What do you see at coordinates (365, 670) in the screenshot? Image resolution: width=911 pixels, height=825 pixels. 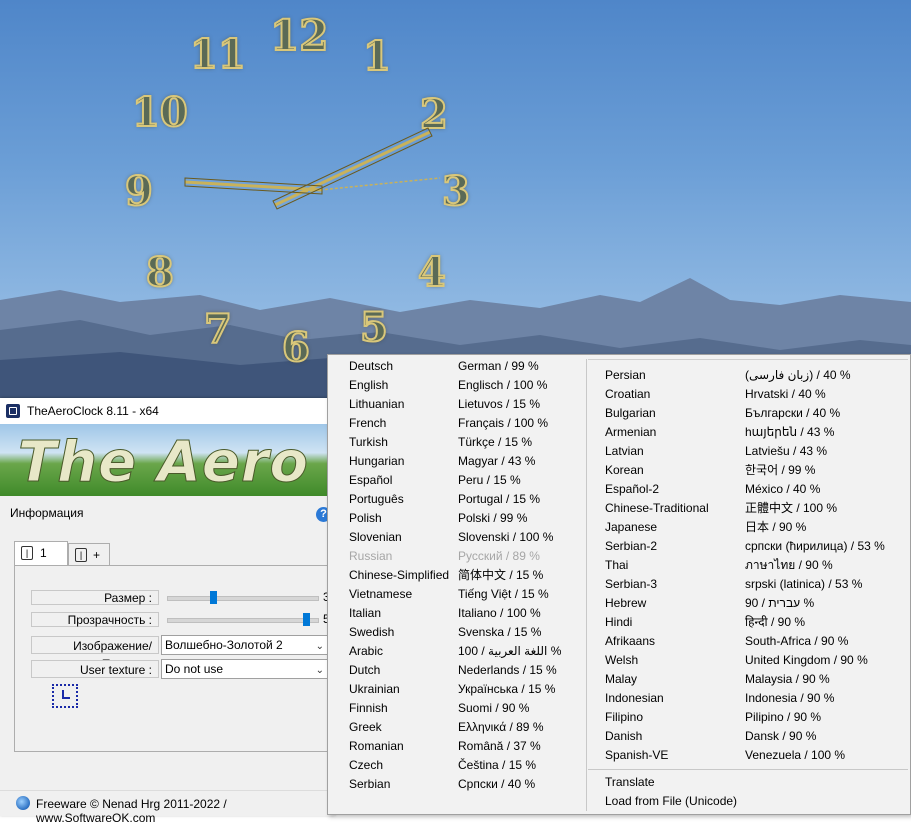 I see `language-name: Dutch` at bounding box center [365, 670].